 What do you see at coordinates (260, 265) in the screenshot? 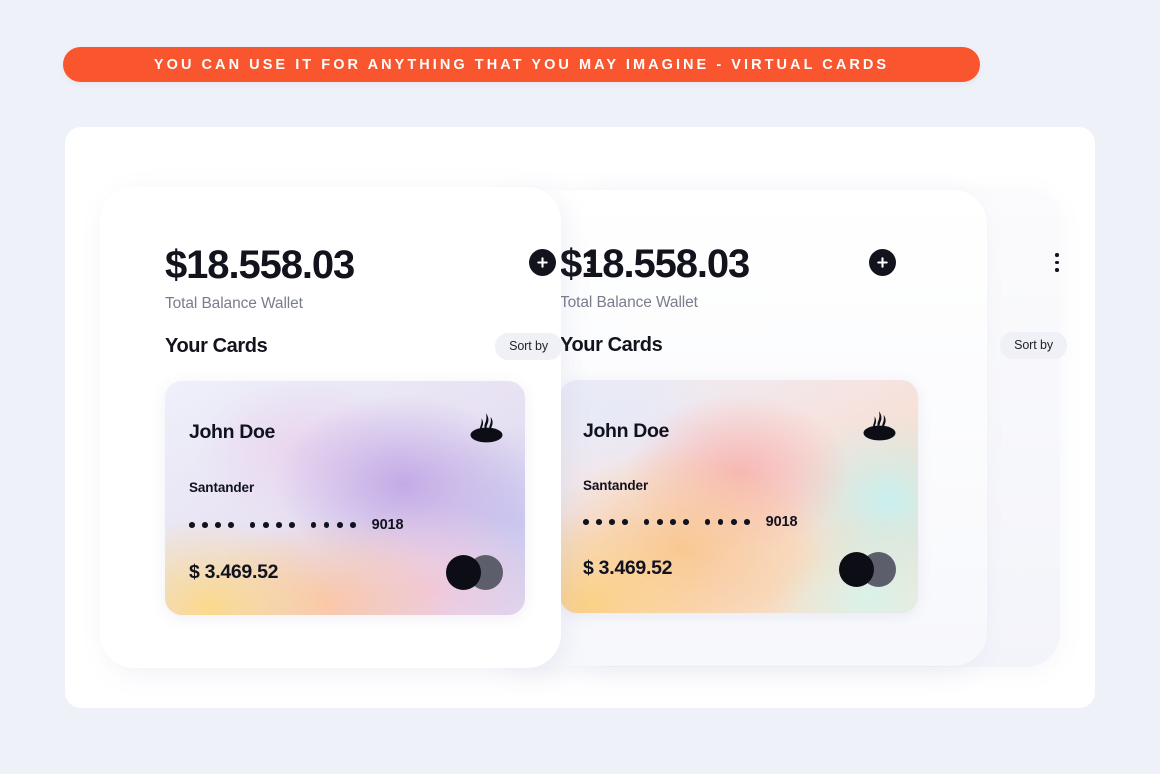
I see `total-balance-amount: $18.558.03` at bounding box center [260, 265].